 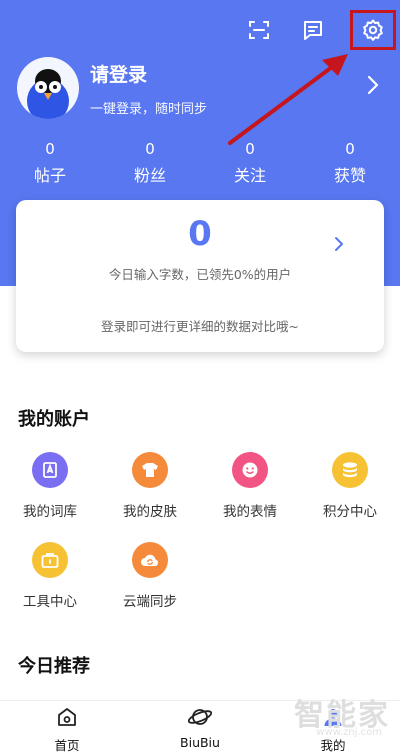 I want to click on account-item-cloud-sync: 云端同步, so click(x=150, y=576).